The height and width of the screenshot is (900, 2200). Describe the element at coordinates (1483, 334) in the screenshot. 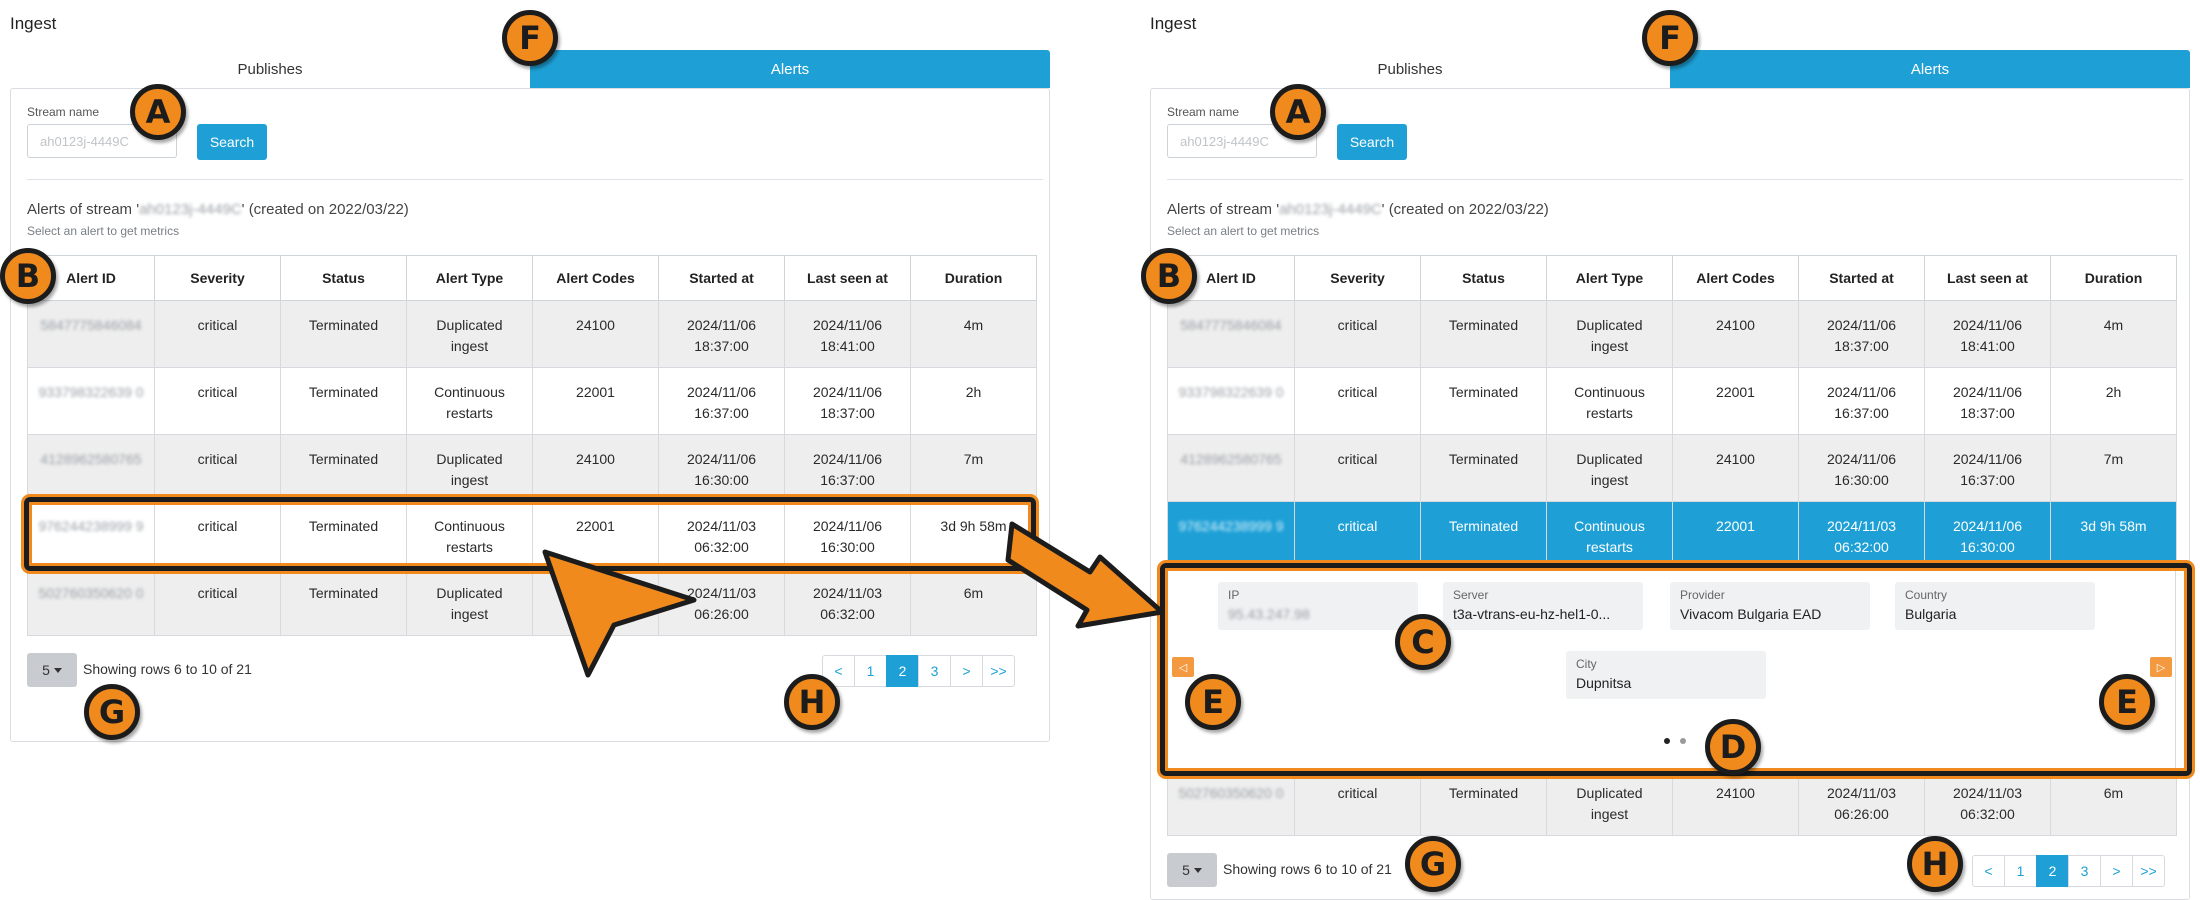

I see `status-cell: Terminated` at that location.